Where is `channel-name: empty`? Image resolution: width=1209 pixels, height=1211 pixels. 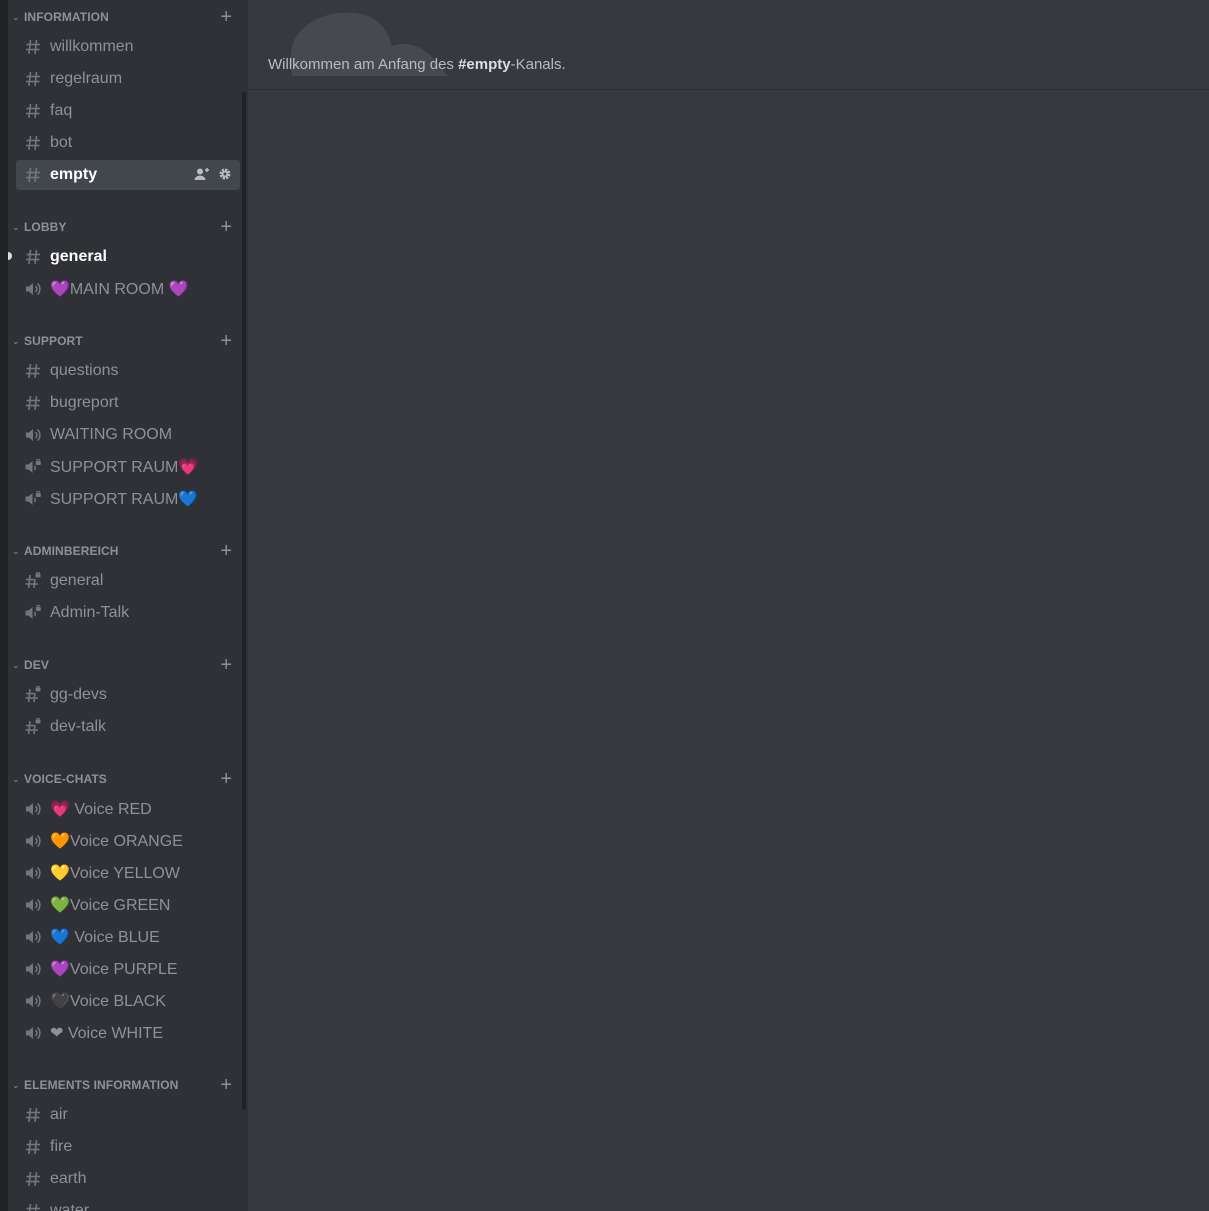
channel-name: empty is located at coordinates (74, 174).